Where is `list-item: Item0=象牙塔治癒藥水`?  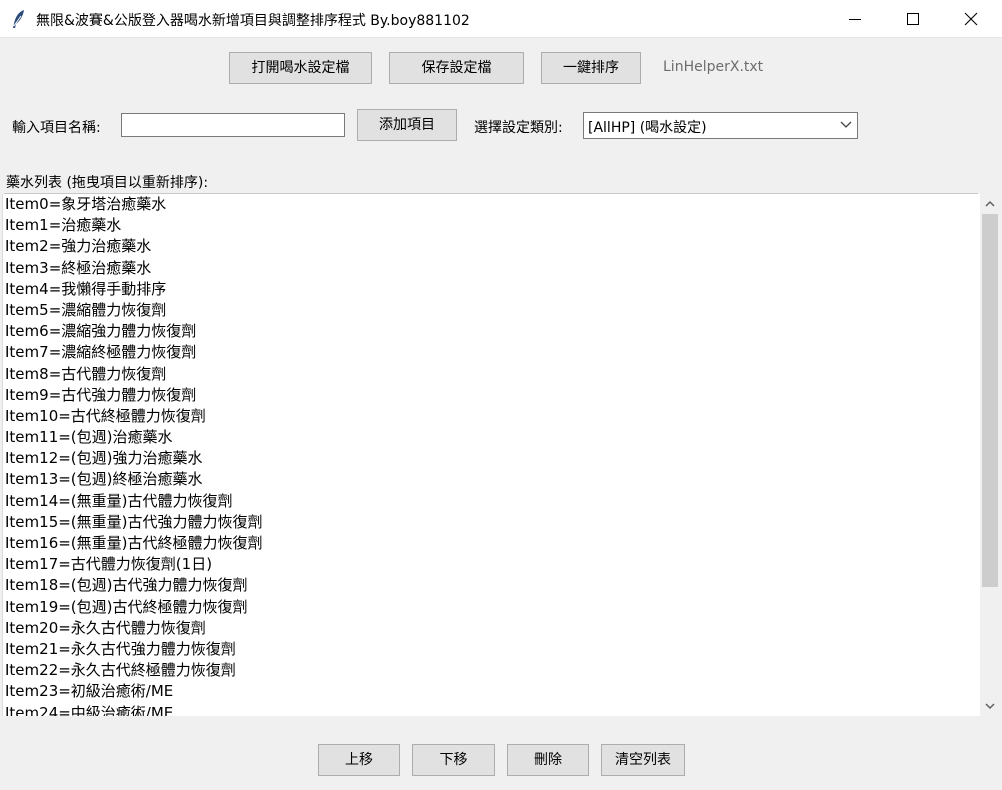
list-item: Item0=象牙塔治癒藥水 is located at coordinates (491, 204).